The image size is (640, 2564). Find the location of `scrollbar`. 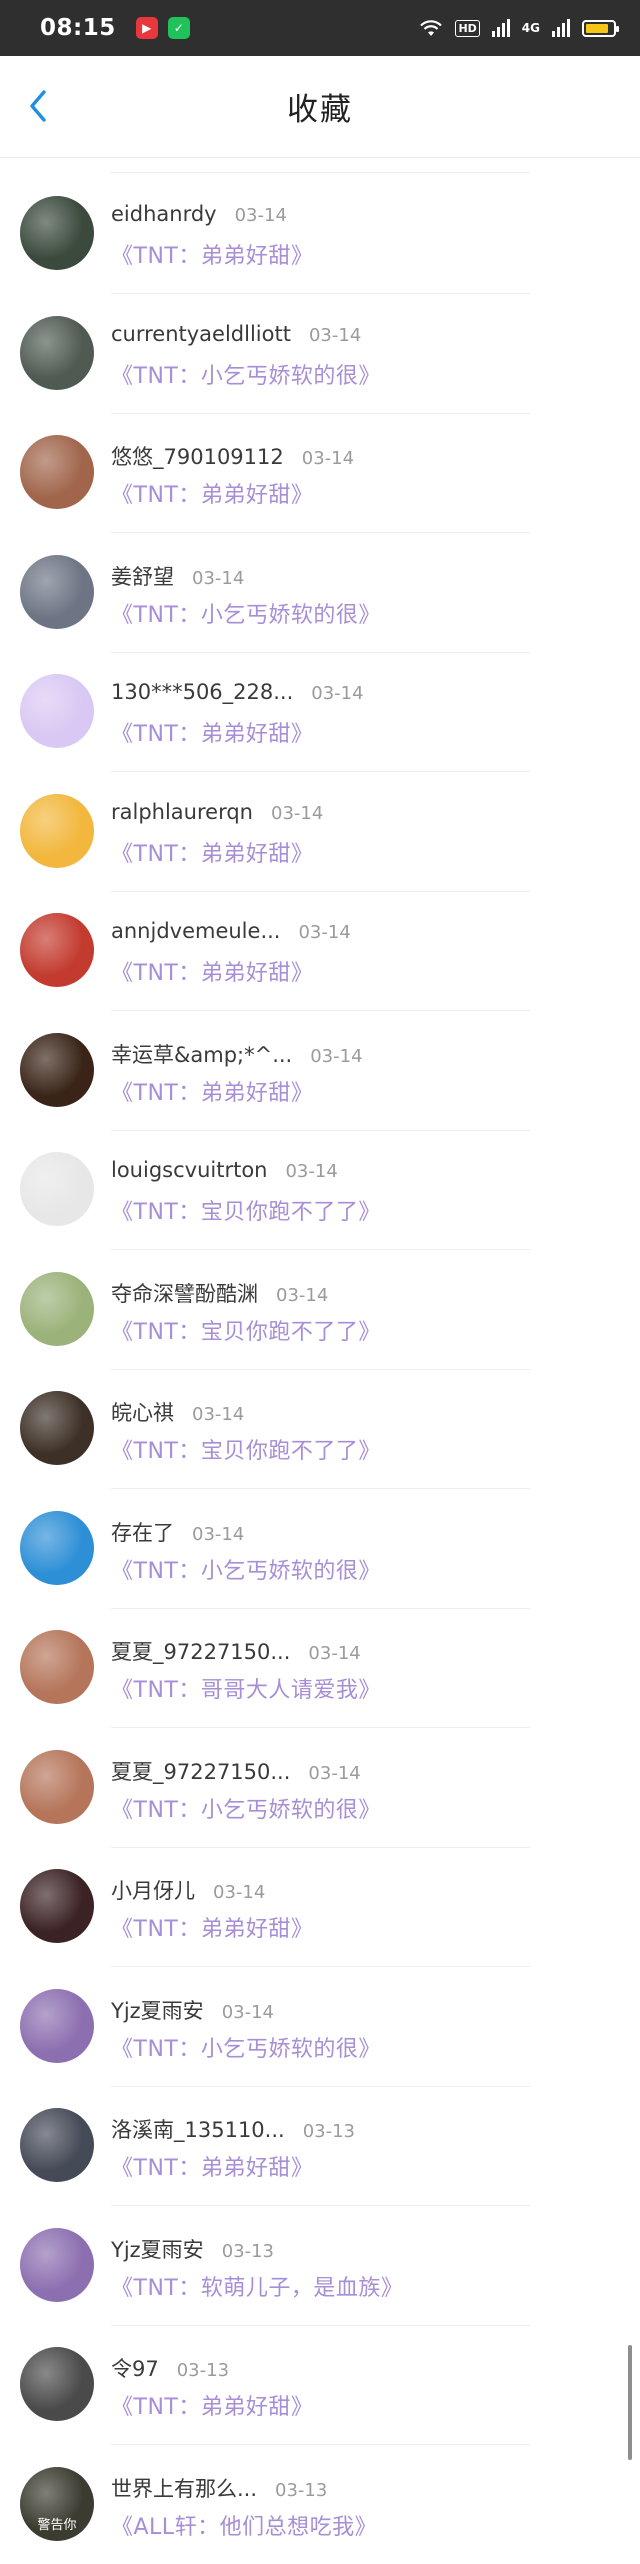

scrollbar is located at coordinates (630, 2402).